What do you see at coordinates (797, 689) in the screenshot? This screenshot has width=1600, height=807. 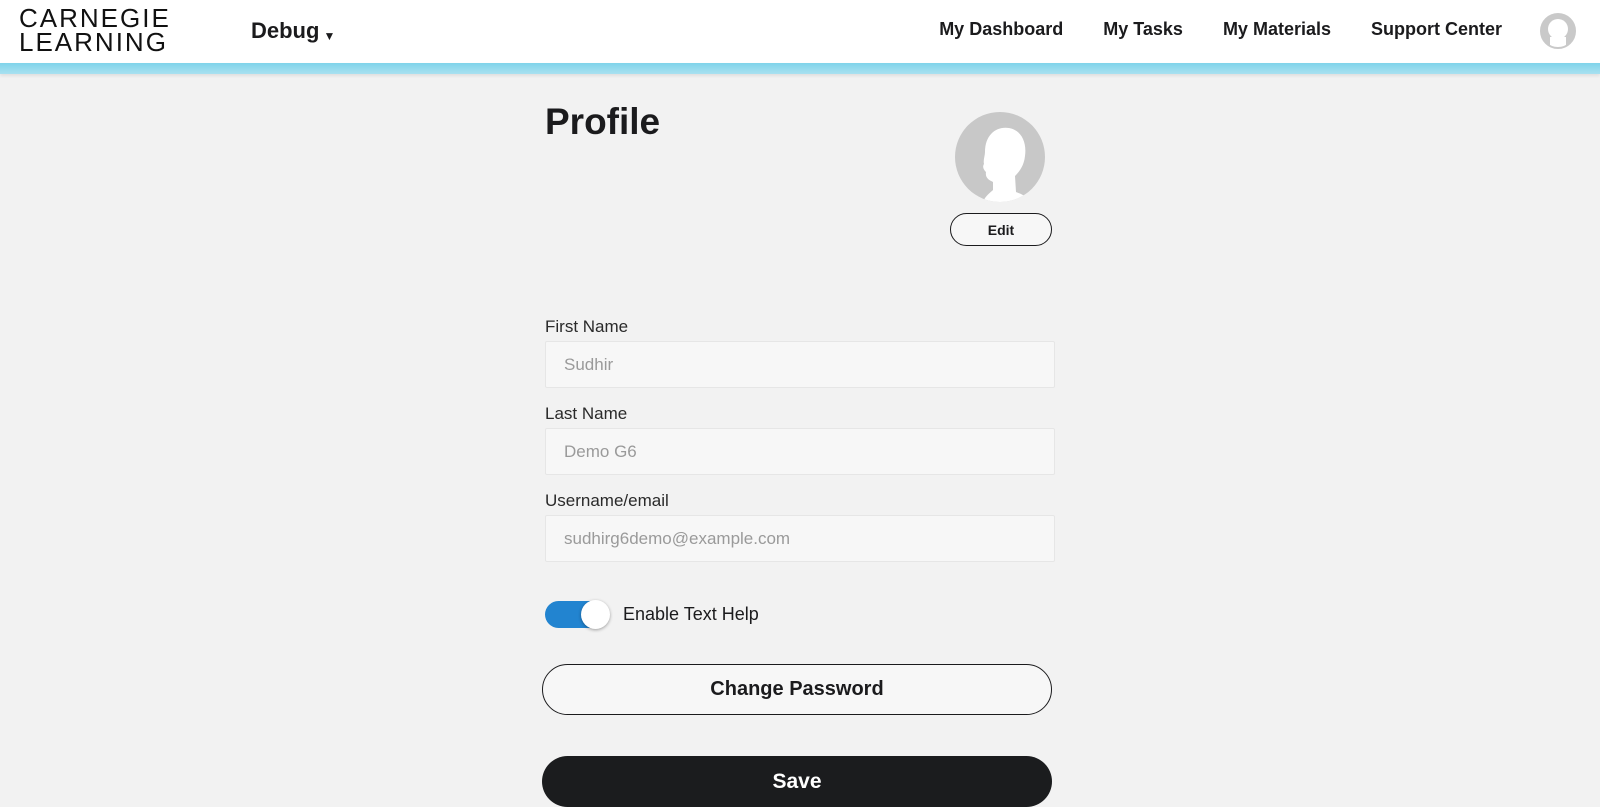 I see `change-password-button: Change Password` at bounding box center [797, 689].